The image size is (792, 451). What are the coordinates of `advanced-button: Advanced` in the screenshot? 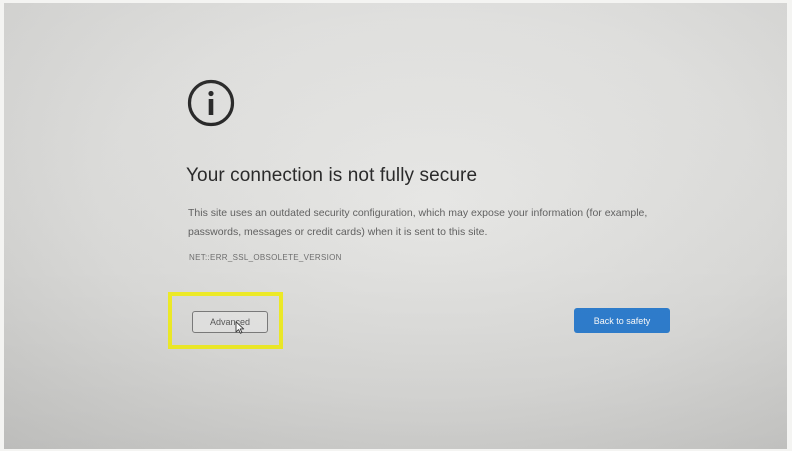 It's located at (230, 322).